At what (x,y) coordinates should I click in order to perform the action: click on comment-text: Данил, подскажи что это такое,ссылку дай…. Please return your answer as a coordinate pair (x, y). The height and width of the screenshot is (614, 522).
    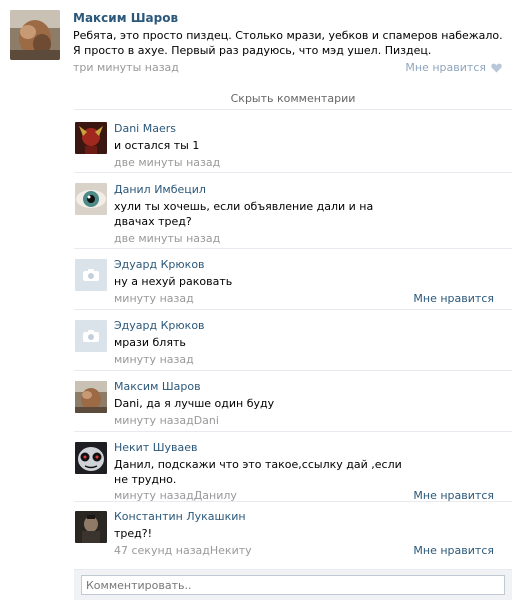
    Looking at the image, I should click on (258, 472).